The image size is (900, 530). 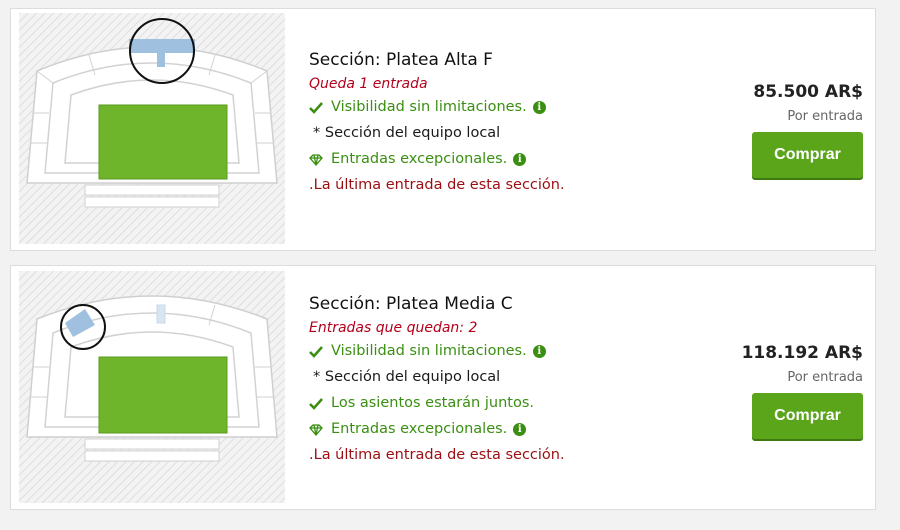 What do you see at coordinates (432, 403) in the screenshot?
I see `feature-label: Los asientos estarán juntos.` at bounding box center [432, 403].